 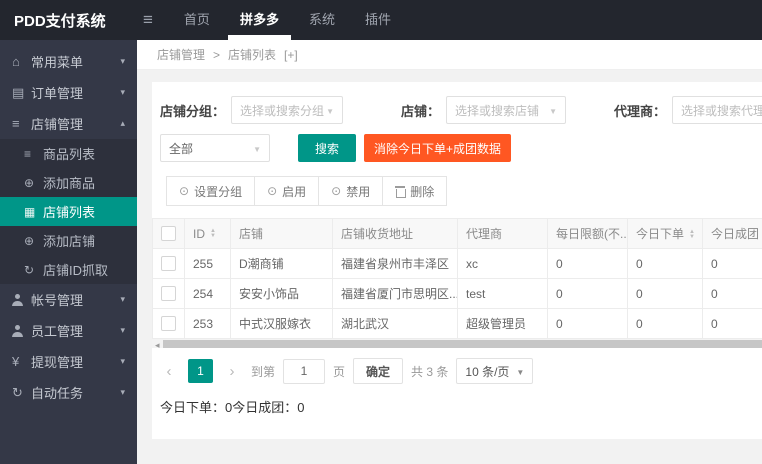 I want to click on sidebar-item-add-shop: ⊕ 添加店铺, so click(x=68, y=240).